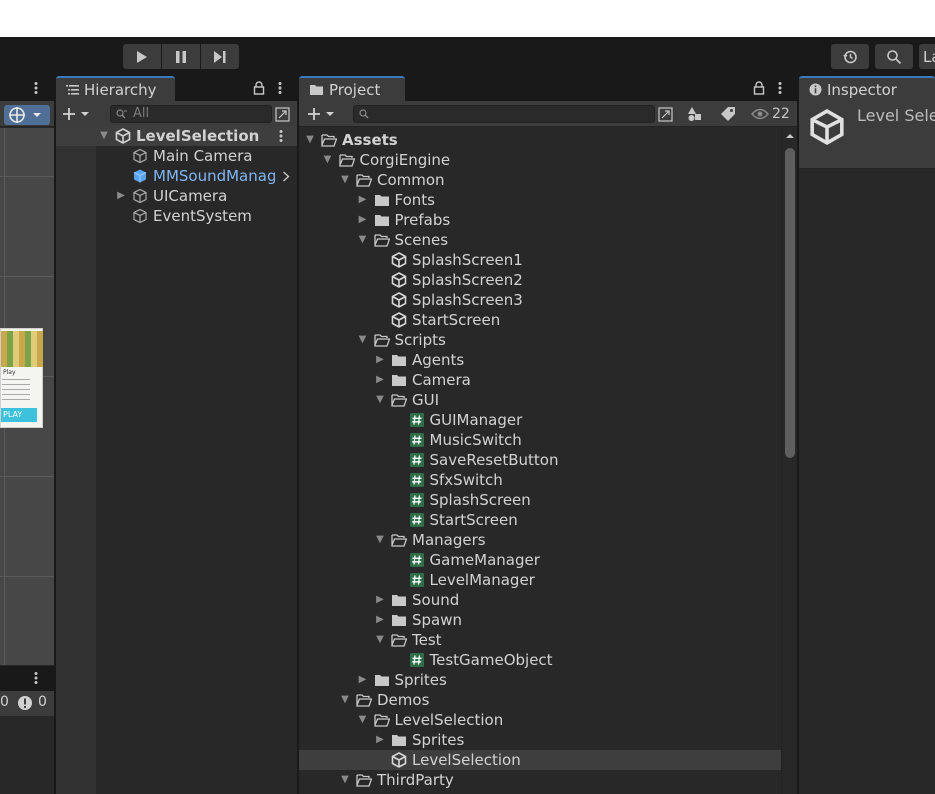  What do you see at coordinates (540, 760) in the screenshot?
I see `project-item: LevelSelection` at bounding box center [540, 760].